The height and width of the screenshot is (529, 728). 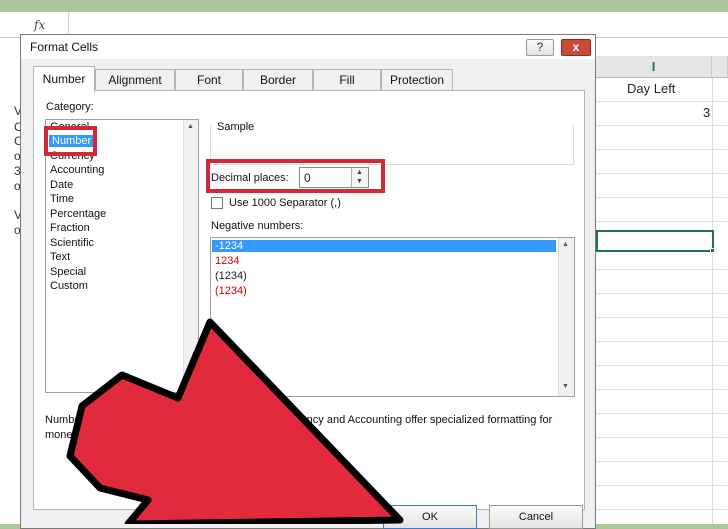 I want to click on tab-number: Number, so click(x=64, y=79).